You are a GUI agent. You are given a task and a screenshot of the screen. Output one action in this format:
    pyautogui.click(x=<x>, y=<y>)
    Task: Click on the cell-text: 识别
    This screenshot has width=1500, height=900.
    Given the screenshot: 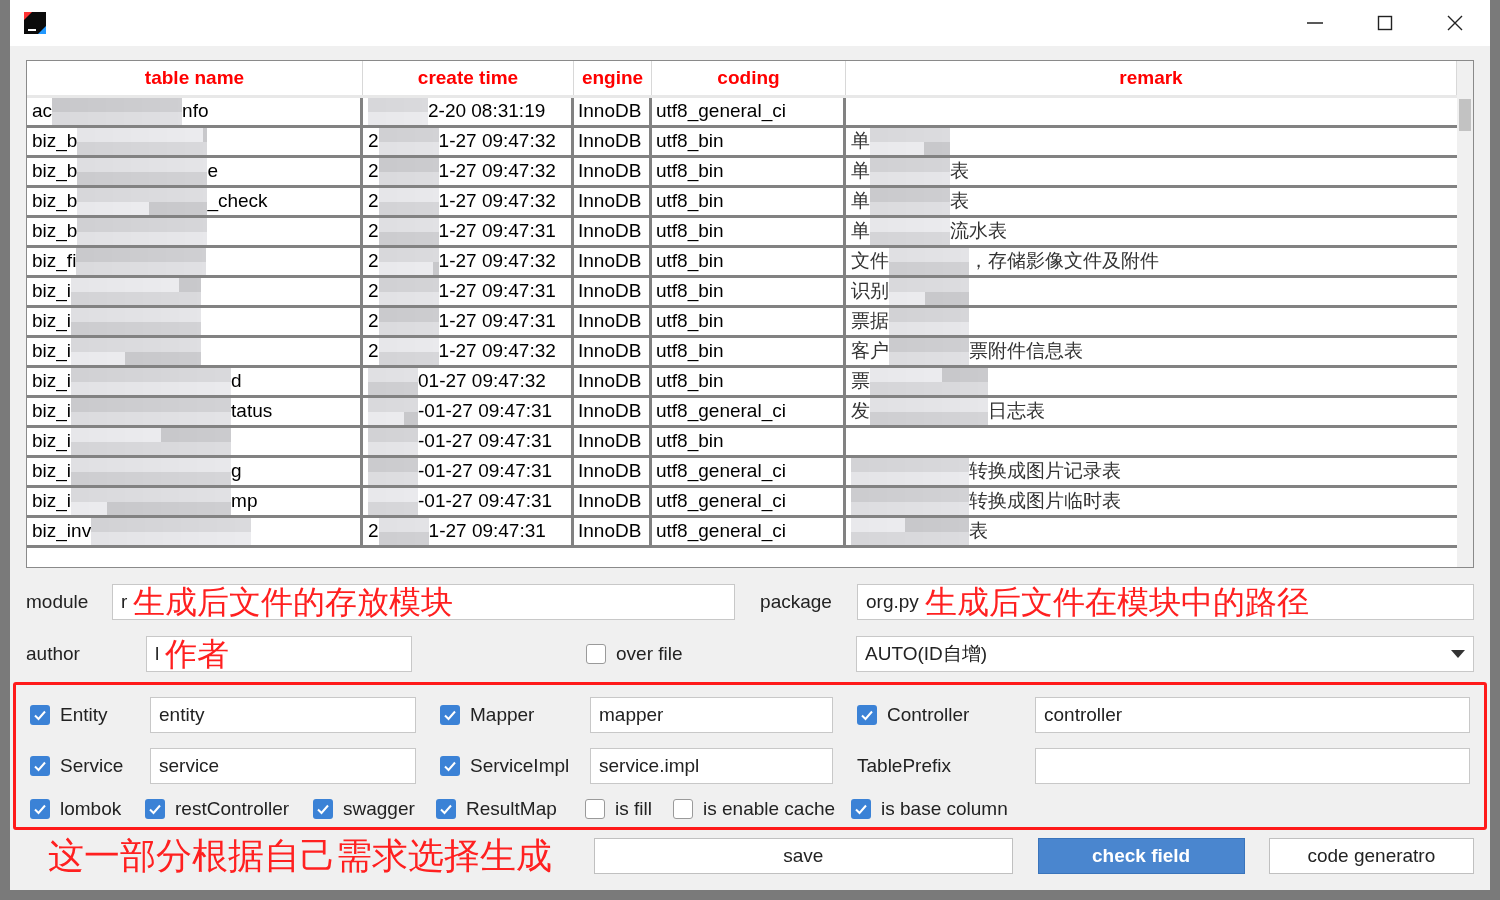 What is the action you would take?
    pyautogui.click(x=869, y=291)
    